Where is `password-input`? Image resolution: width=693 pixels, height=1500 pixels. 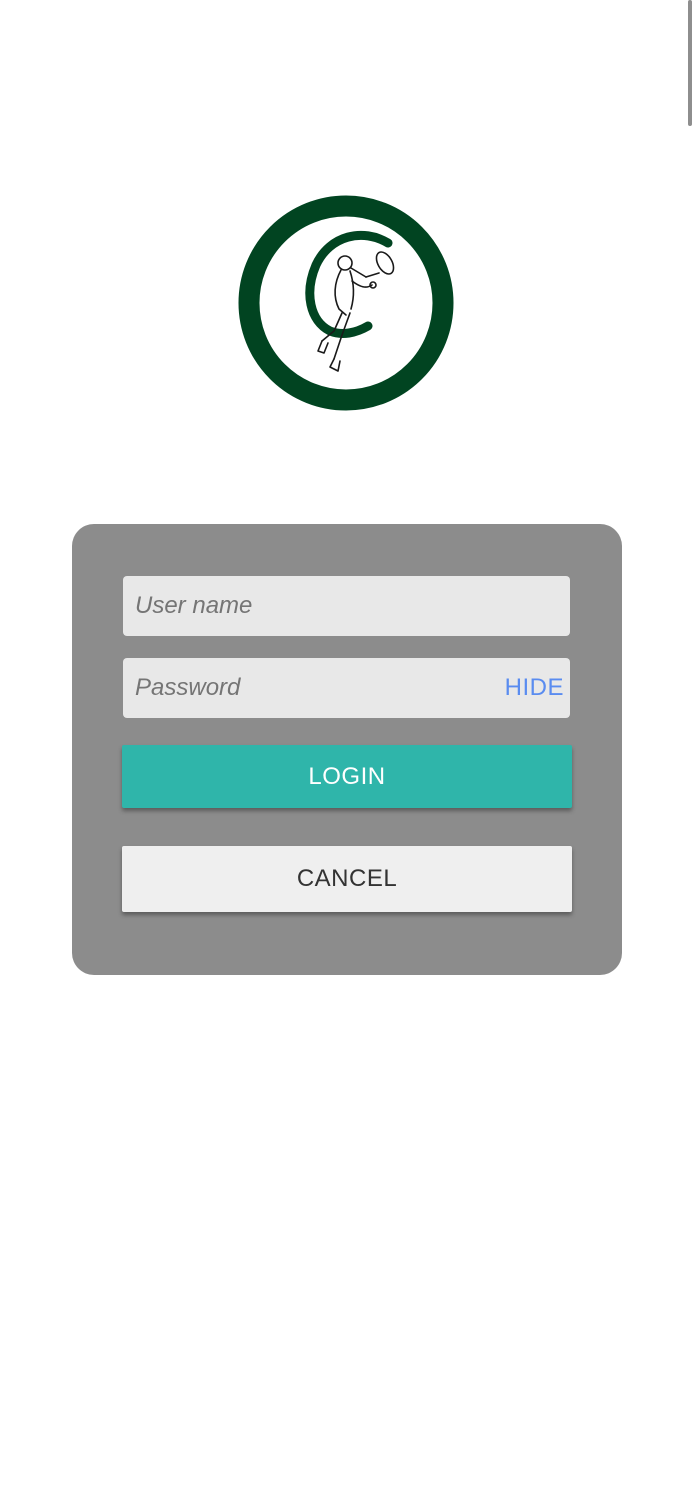 password-input is located at coordinates (346, 688).